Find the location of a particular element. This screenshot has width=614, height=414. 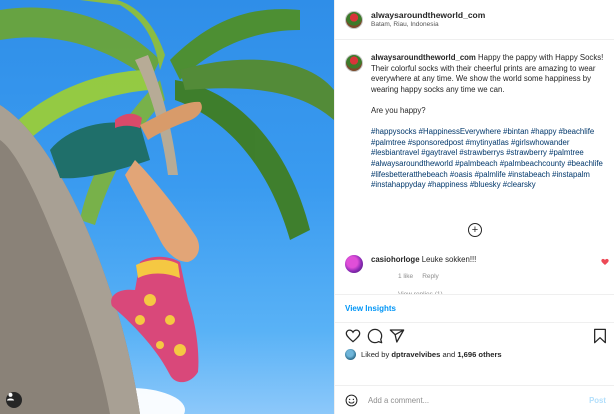

likes-count: 1,696 others is located at coordinates (479, 354).